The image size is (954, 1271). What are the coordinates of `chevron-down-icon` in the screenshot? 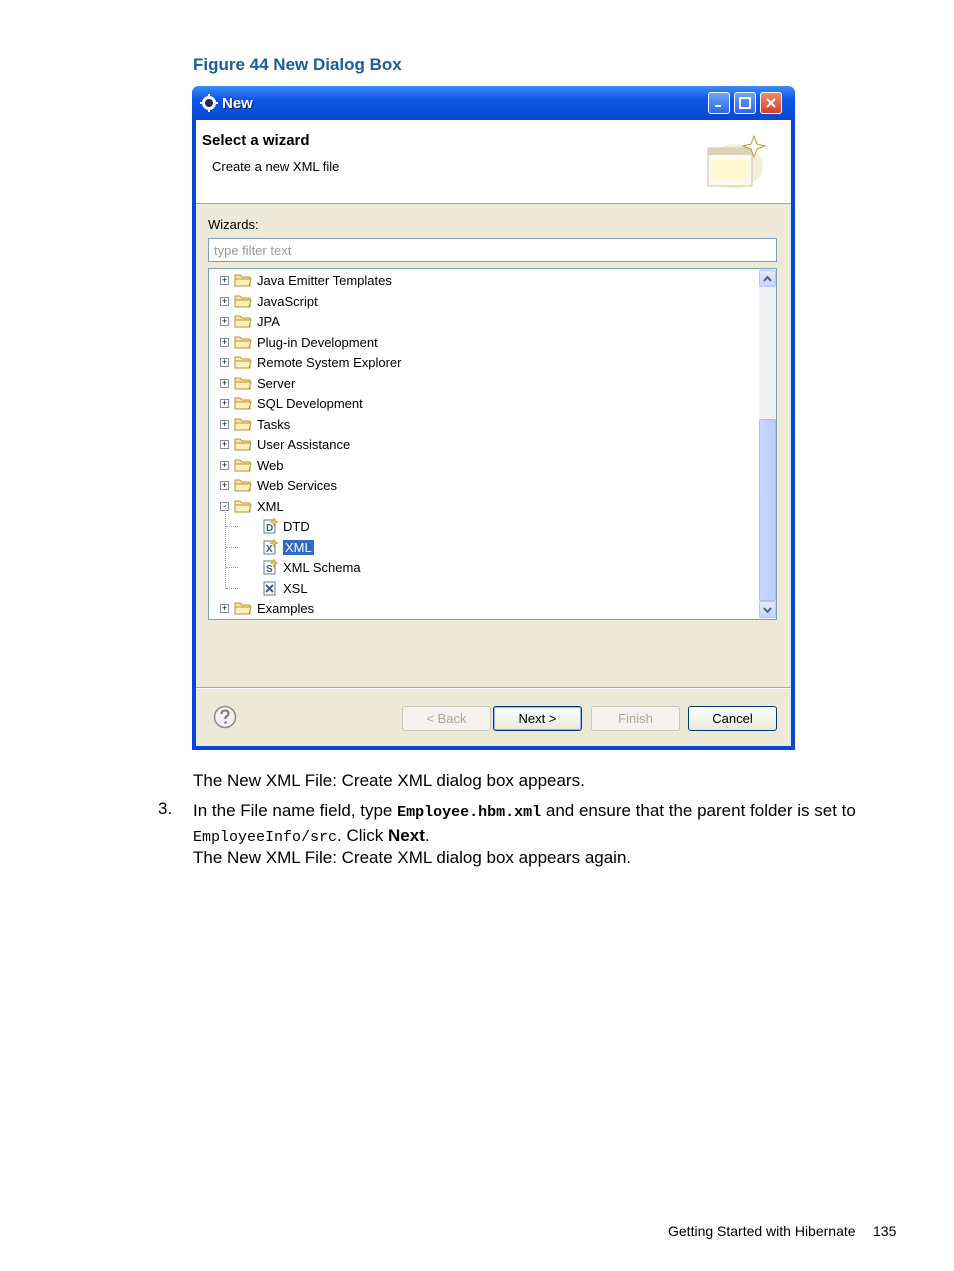 It's located at (767, 609).